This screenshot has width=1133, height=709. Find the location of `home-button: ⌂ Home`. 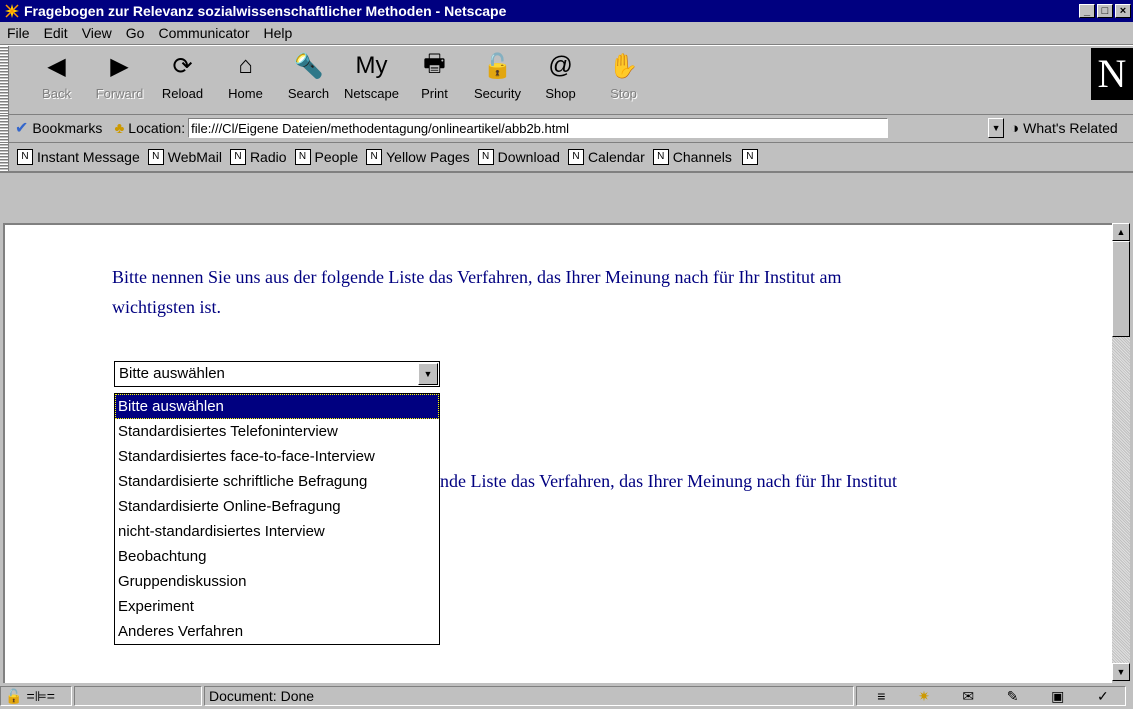

home-button: ⌂ Home is located at coordinates (245, 80).